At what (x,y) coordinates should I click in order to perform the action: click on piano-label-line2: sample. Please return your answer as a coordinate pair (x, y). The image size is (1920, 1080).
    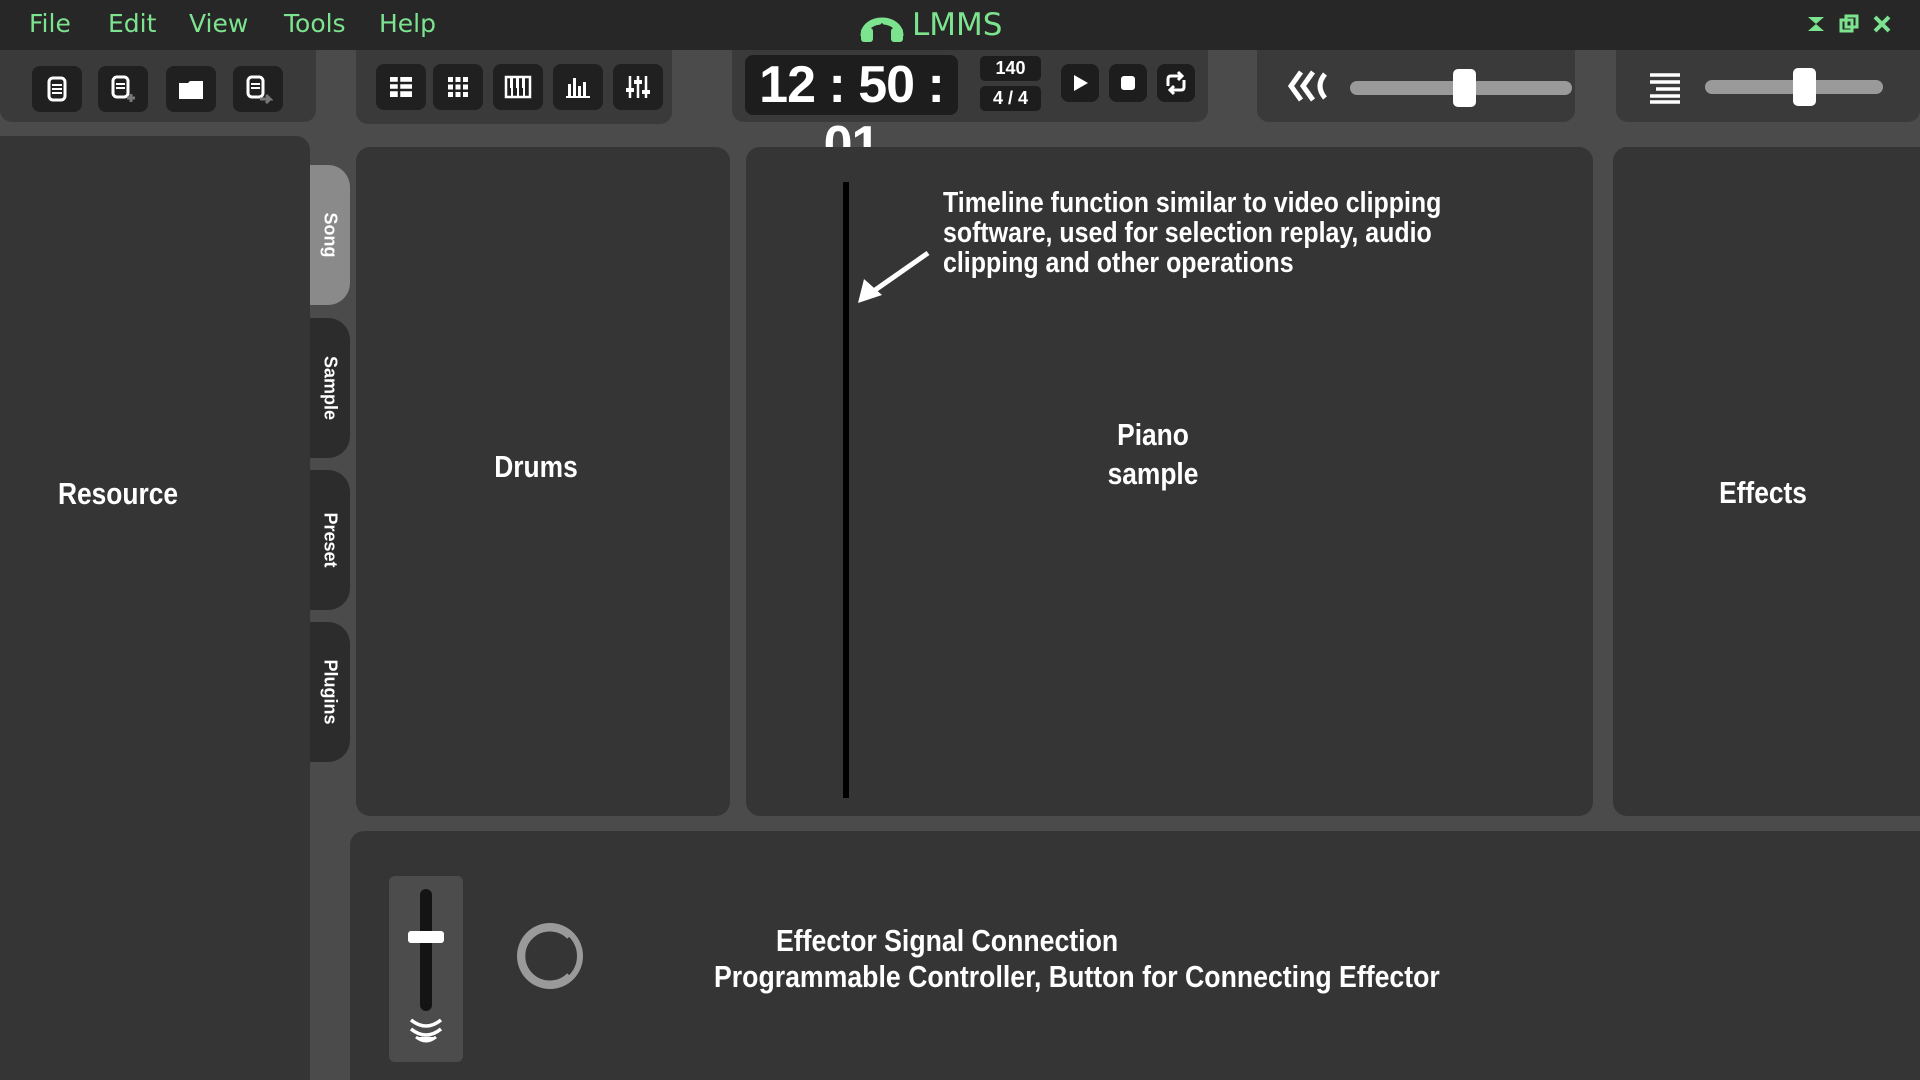
    Looking at the image, I should click on (1153, 473).